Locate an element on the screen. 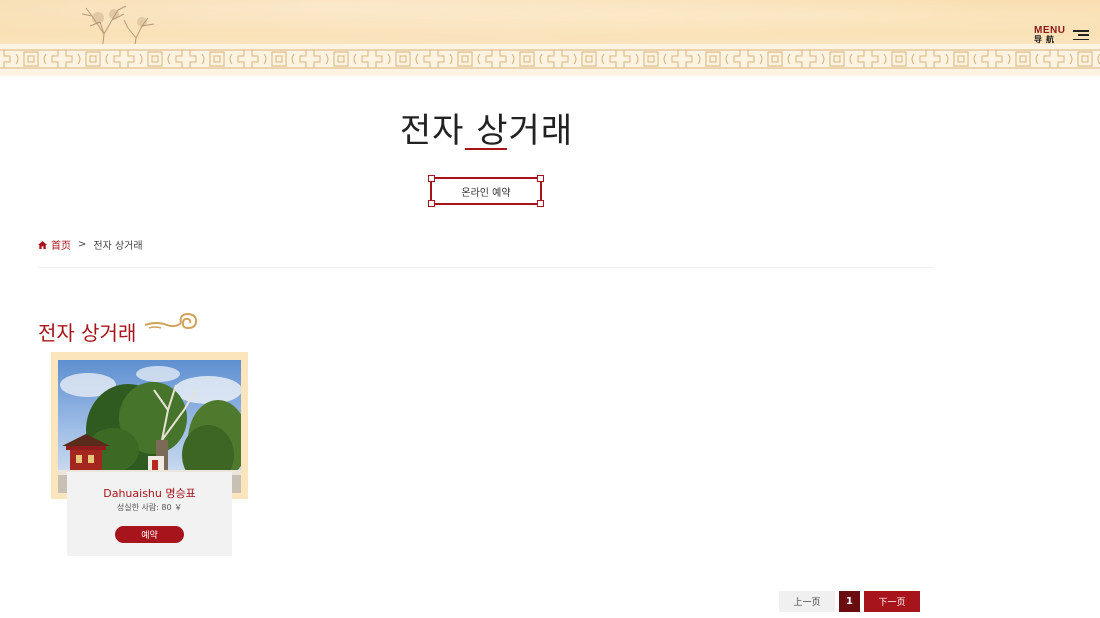 The height and width of the screenshot is (618, 1100). product-name: Dahuaishu 명승표 is located at coordinates (149, 493).